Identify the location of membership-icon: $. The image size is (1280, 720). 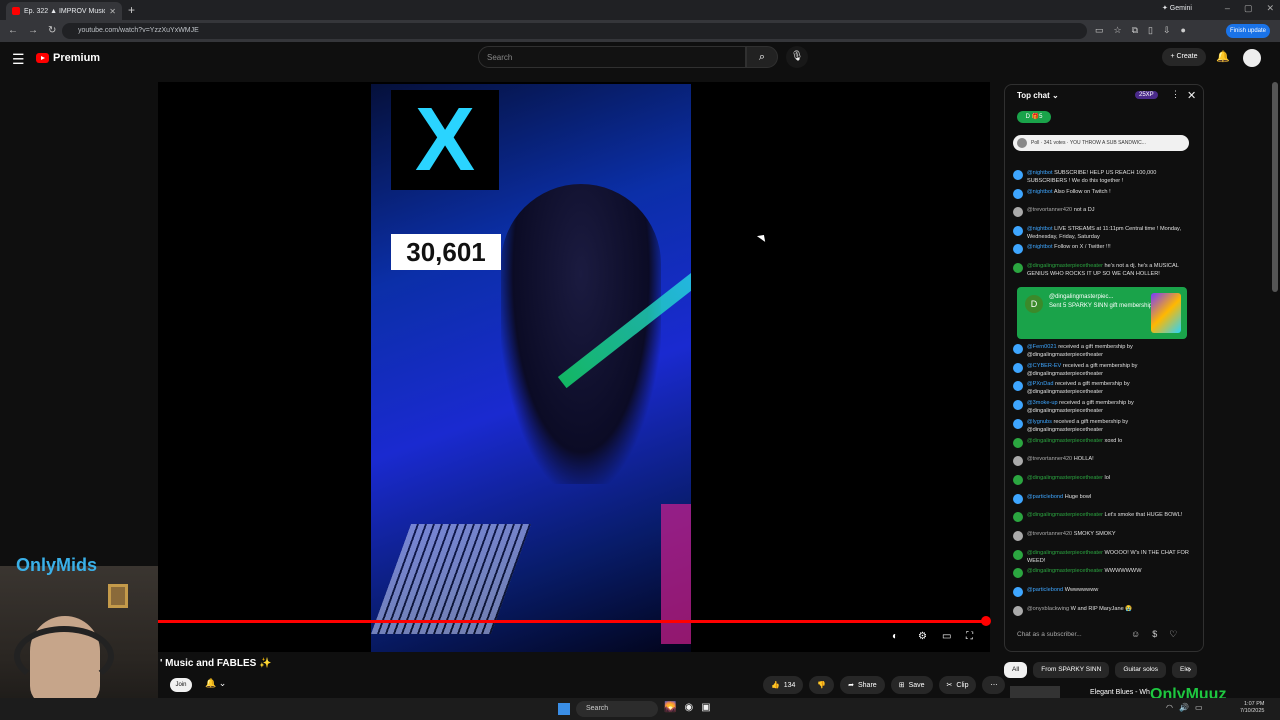
(1154, 634).